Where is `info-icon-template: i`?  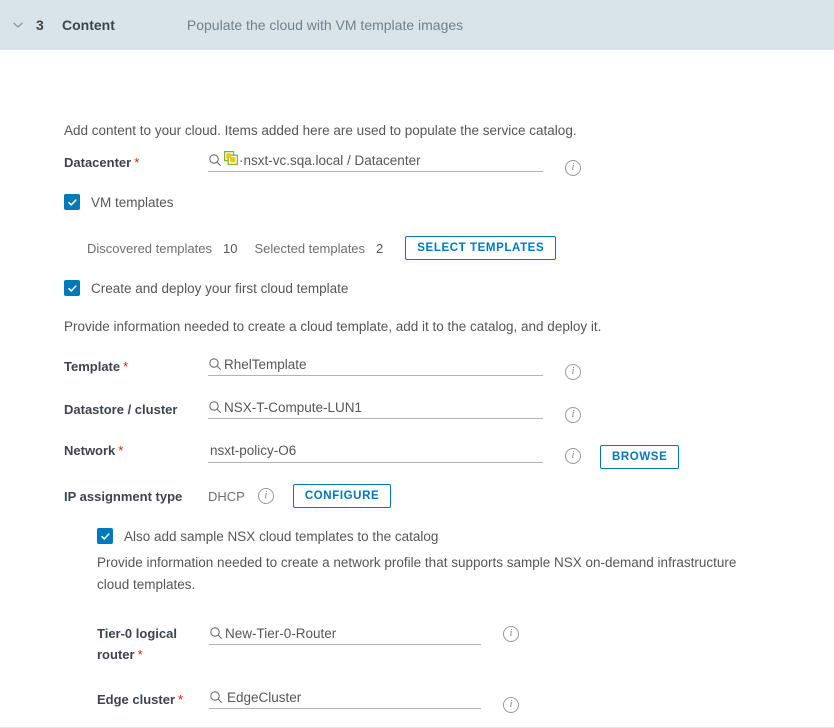 info-icon-template: i is located at coordinates (573, 372).